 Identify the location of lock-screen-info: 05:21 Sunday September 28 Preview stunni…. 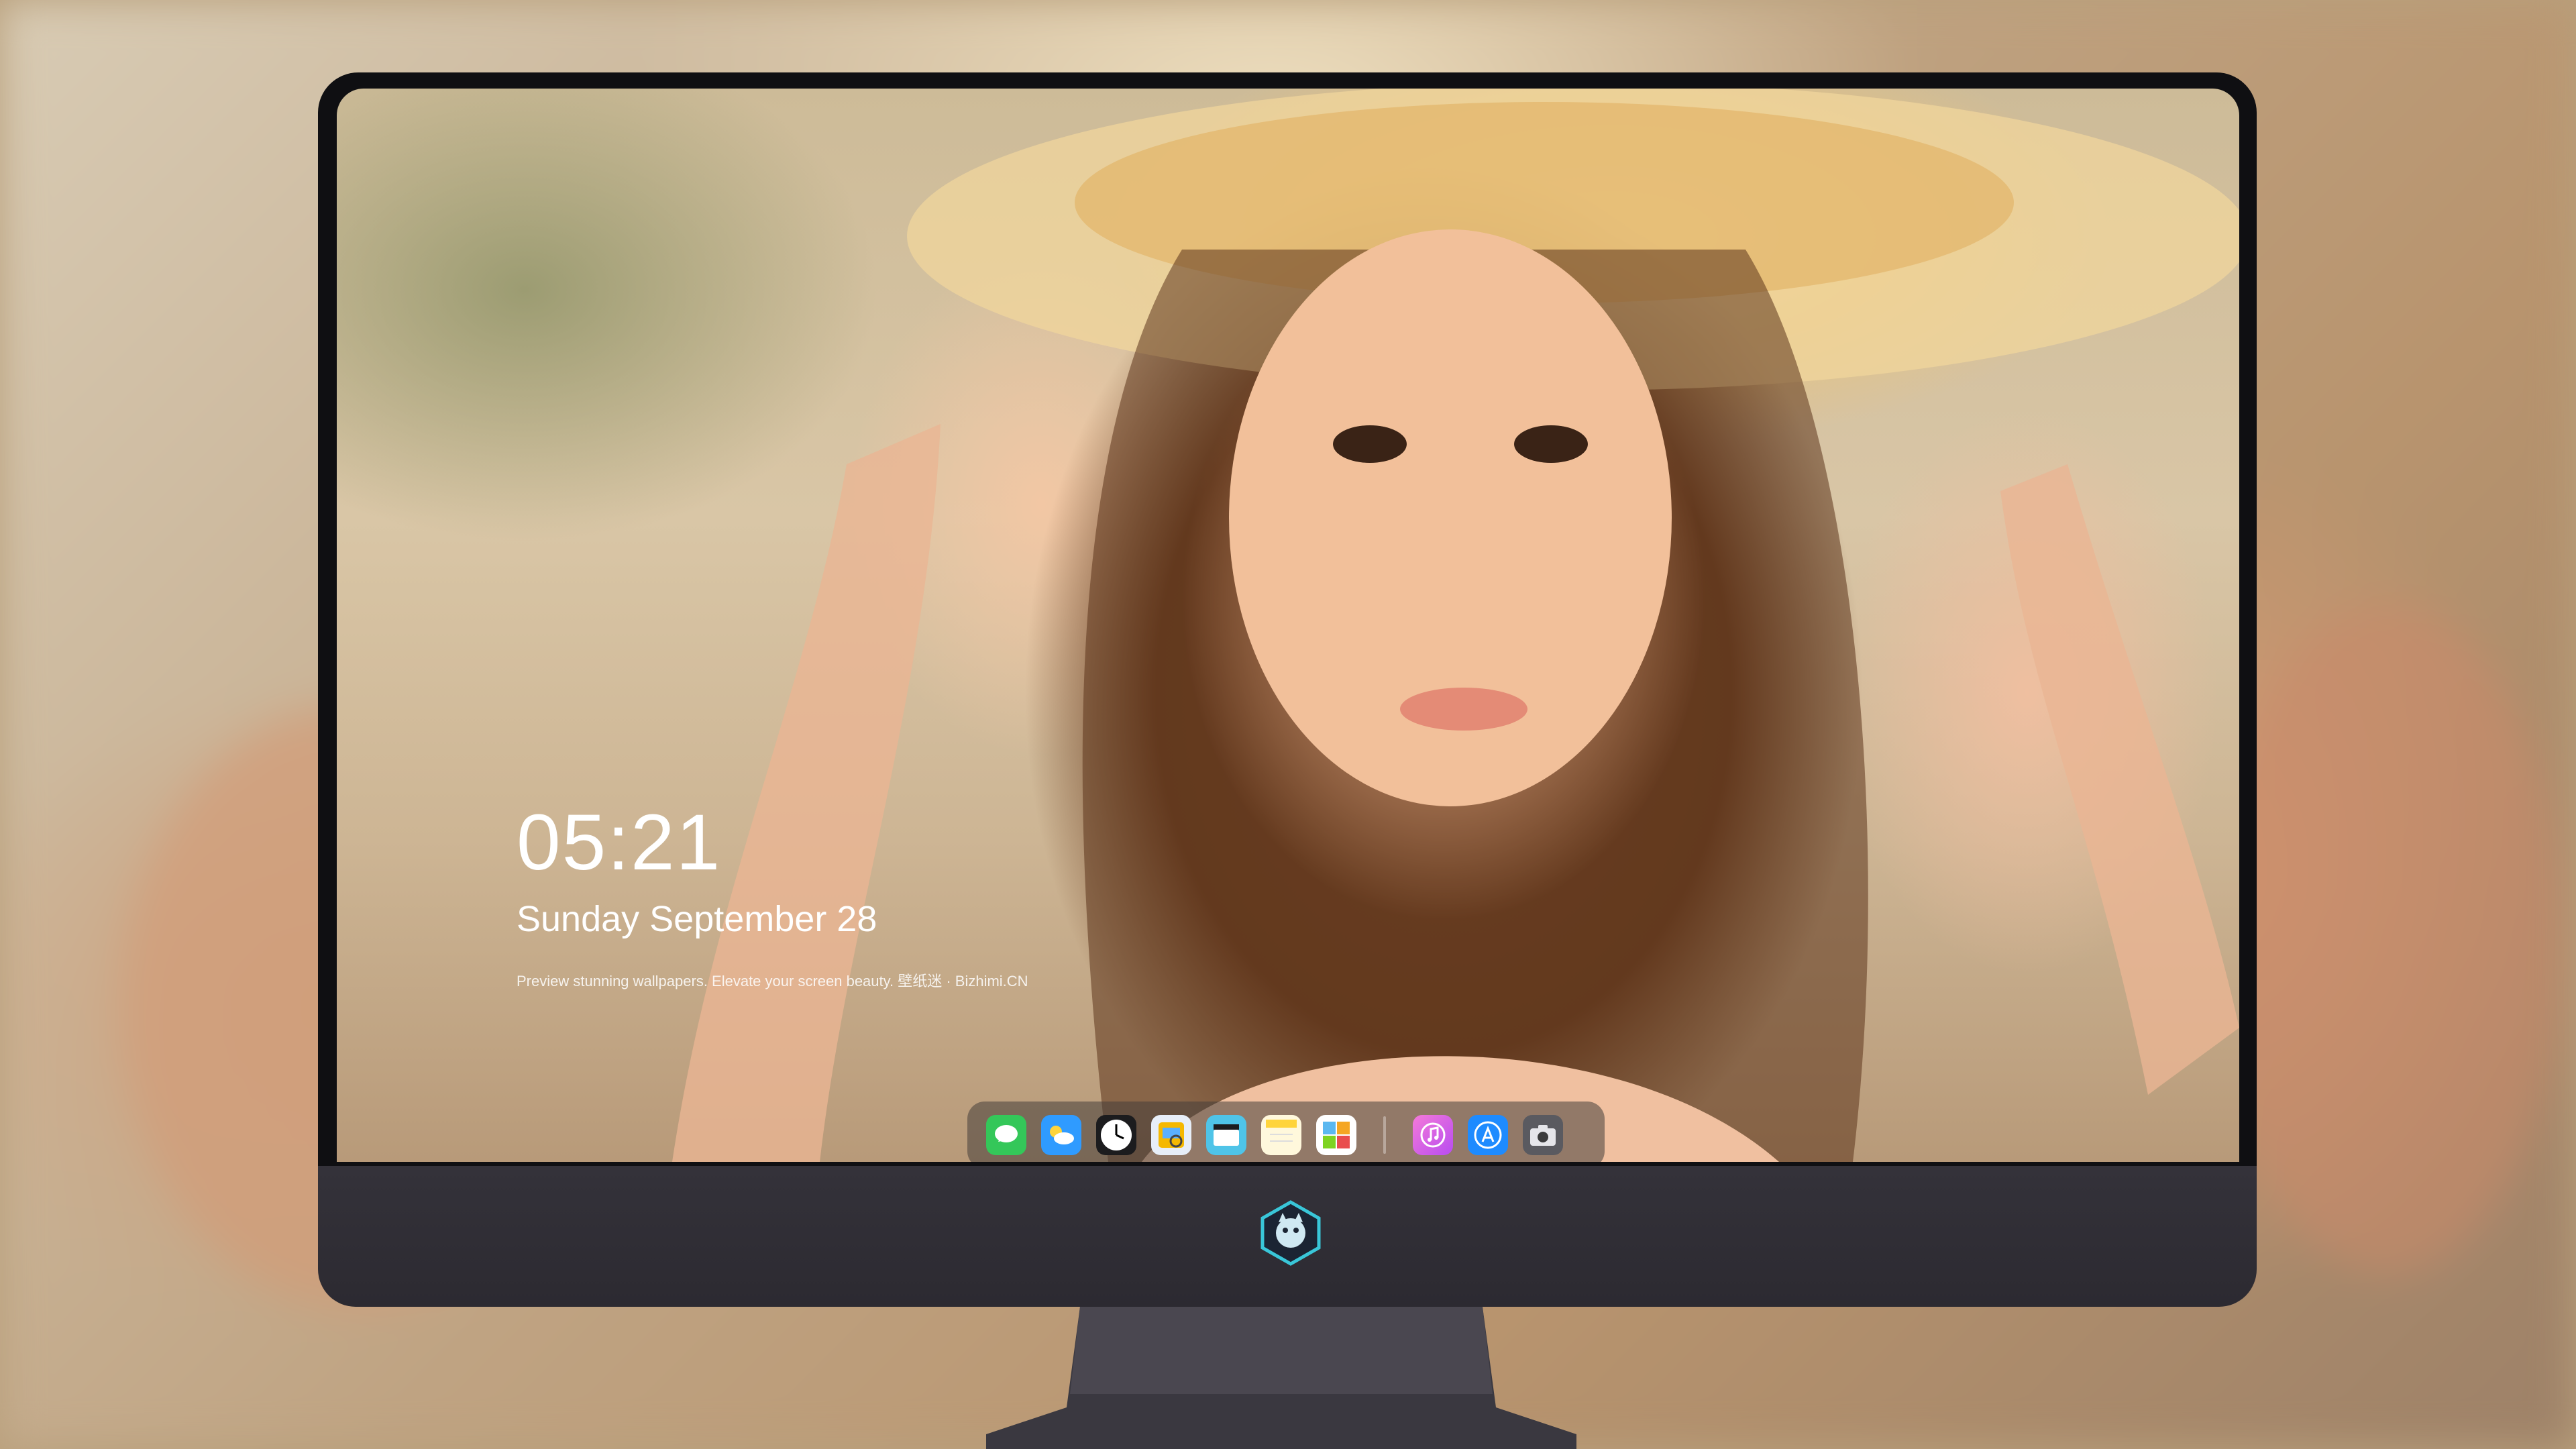
(772, 897).